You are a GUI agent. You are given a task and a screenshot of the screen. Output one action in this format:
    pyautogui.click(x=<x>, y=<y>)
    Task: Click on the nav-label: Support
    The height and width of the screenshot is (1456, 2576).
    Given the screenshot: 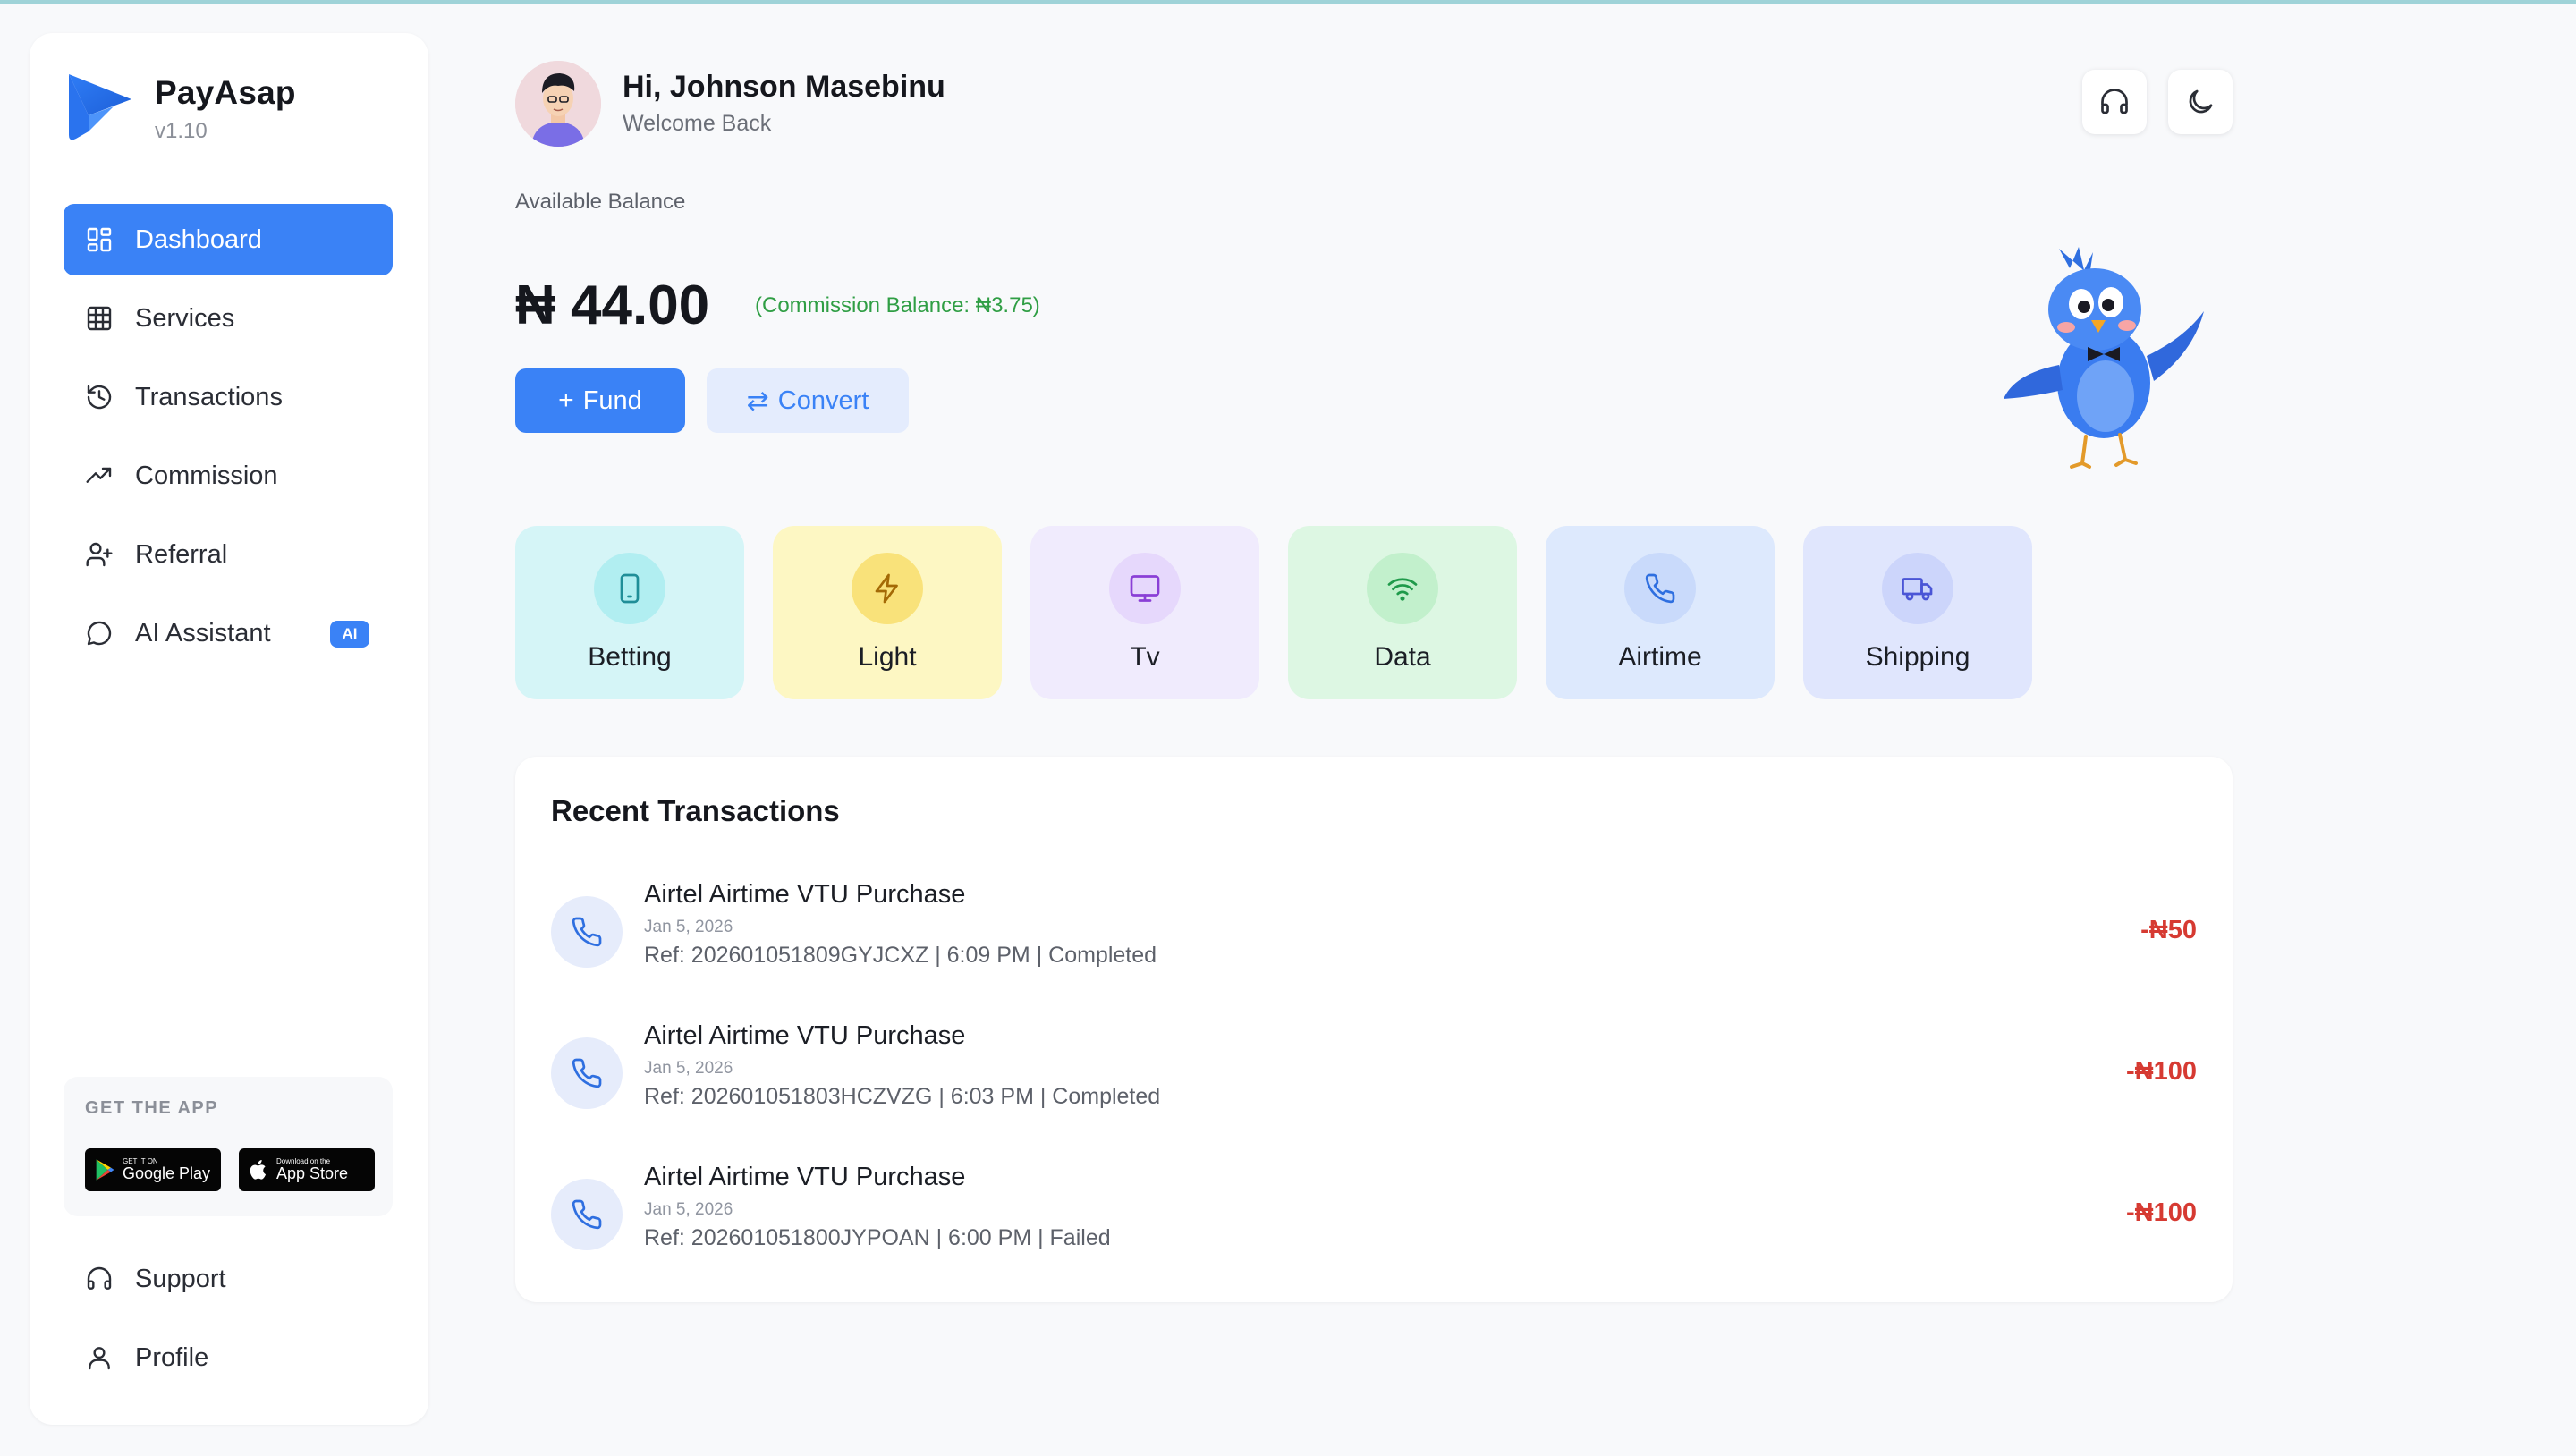 What is the action you would take?
    pyautogui.click(x=180, y=1278)
    